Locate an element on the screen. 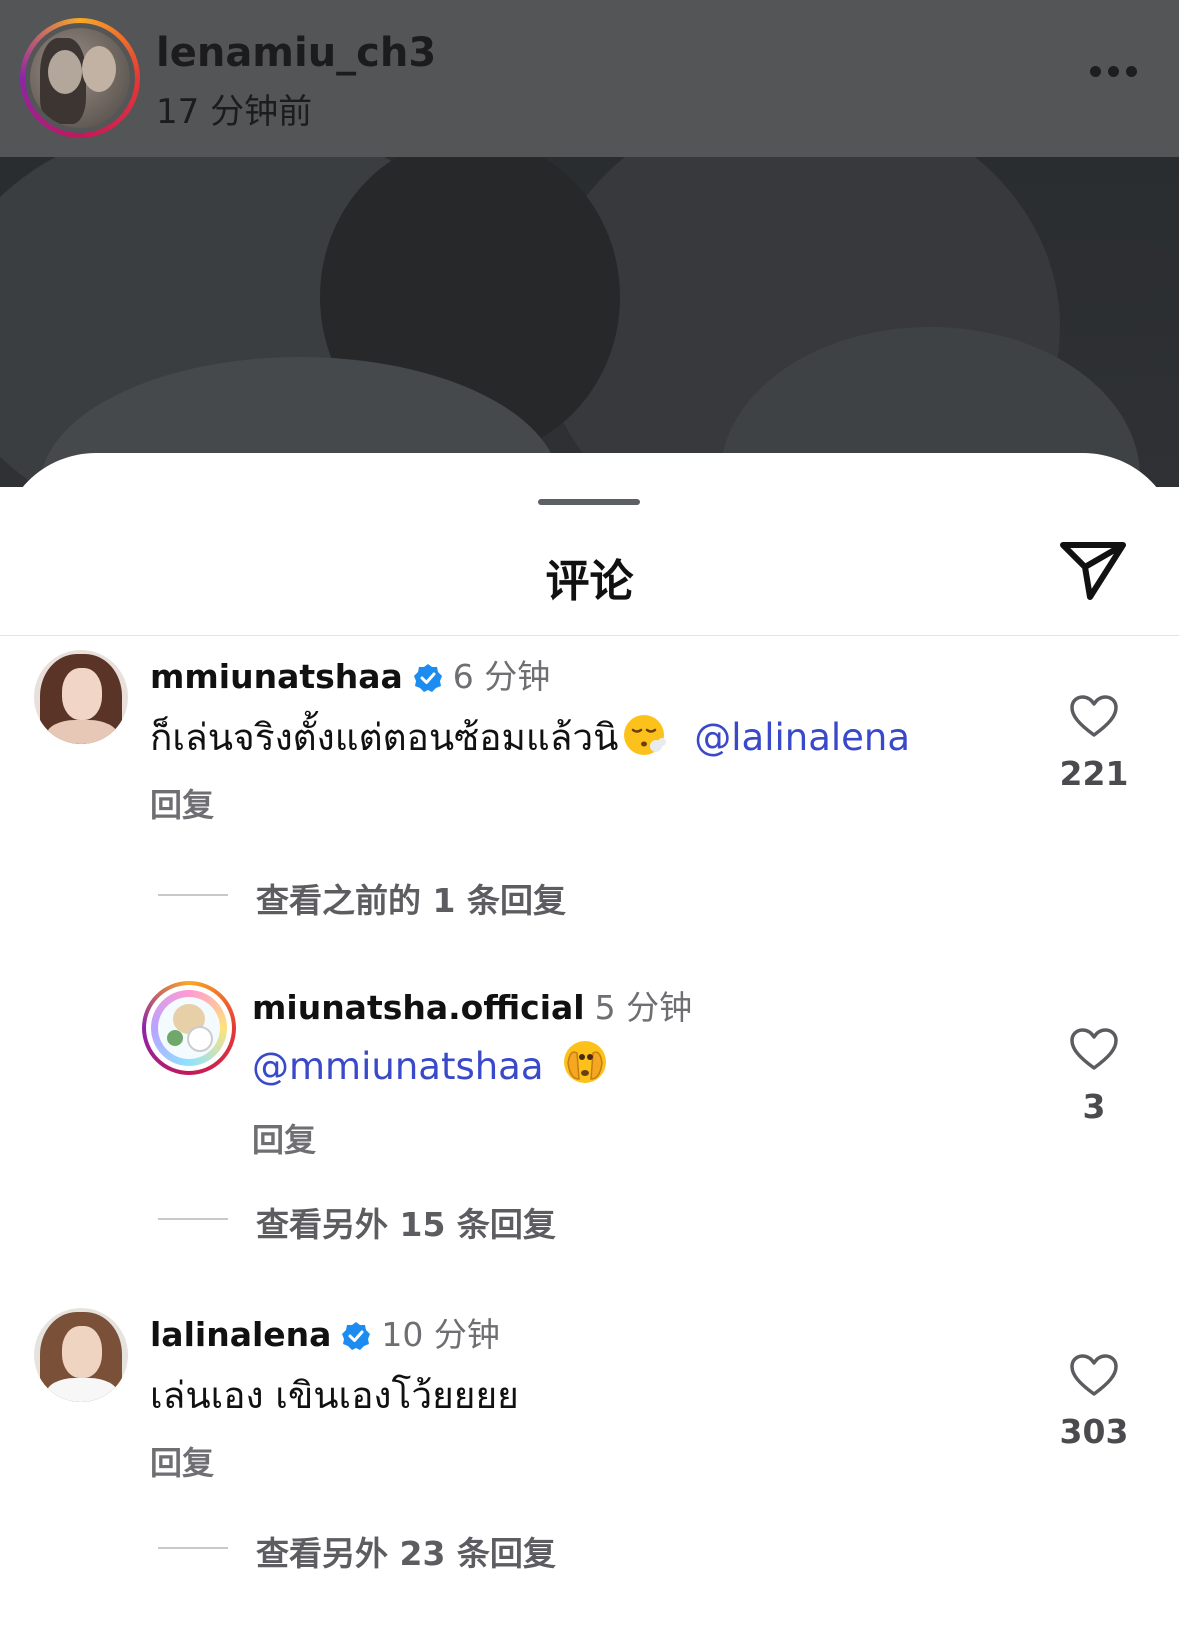 This screenshot has height=1638, width=1179. post-author-avatar is located at coordinates (80, 78).